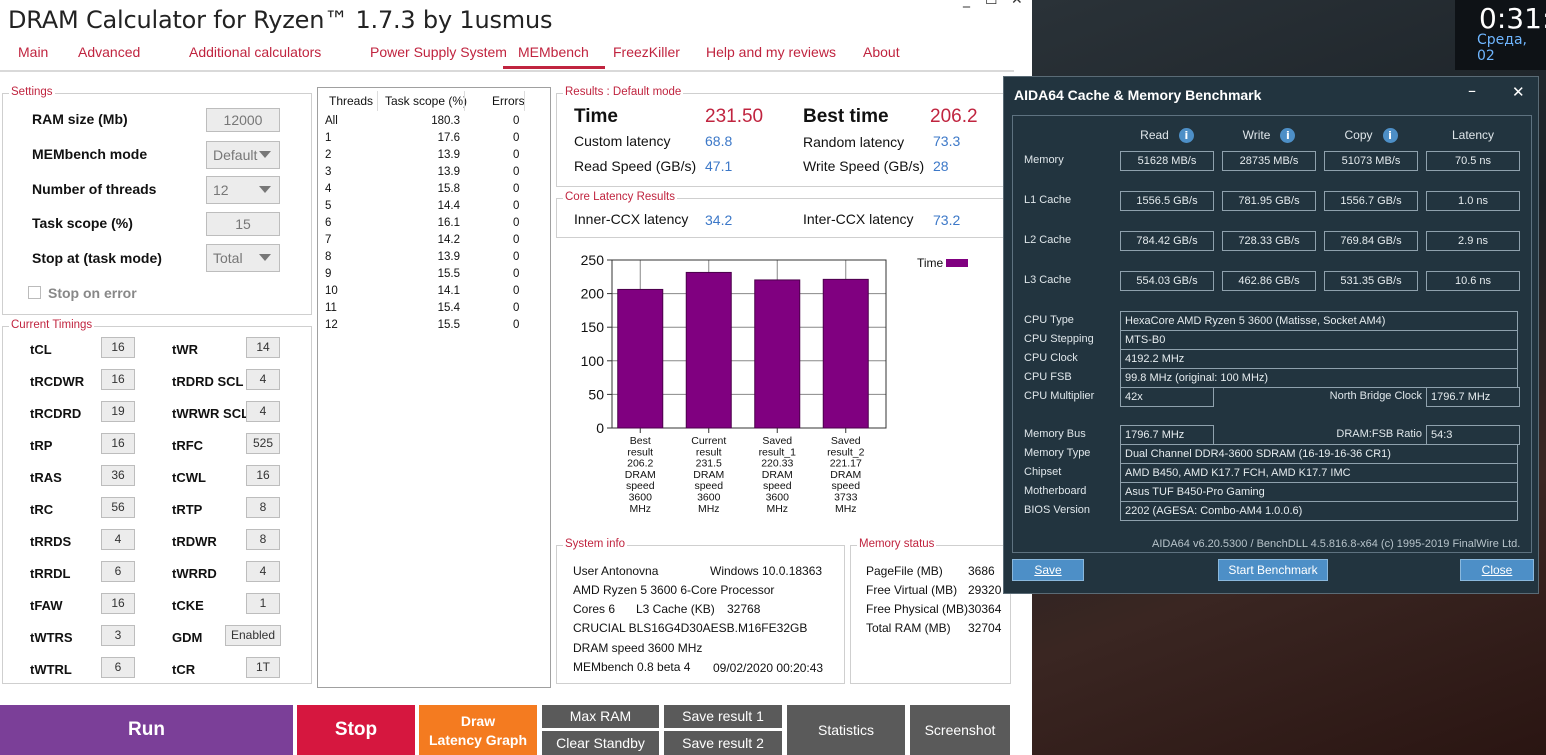 This screenshot has height=755, width=1546. Describe the element at coordinates (109, 52) in the screenshot. I see `tab-advanced: Advanced` at that location.